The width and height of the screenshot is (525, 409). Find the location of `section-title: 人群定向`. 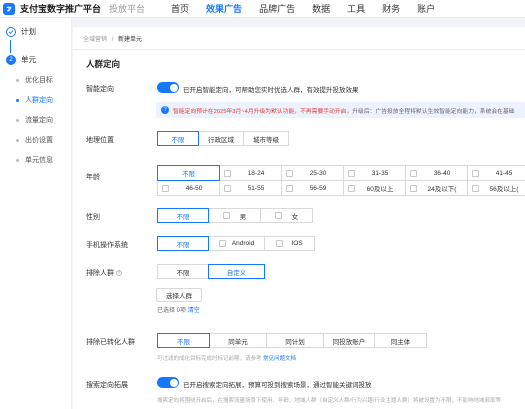

section-title: 人群定向 is located at coordinates (103, 64).